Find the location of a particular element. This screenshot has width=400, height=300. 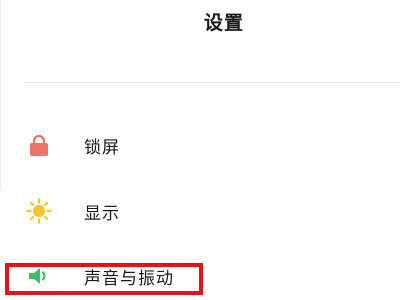

settings-item-label: 锁屏 is located at coordinates (102, 148).